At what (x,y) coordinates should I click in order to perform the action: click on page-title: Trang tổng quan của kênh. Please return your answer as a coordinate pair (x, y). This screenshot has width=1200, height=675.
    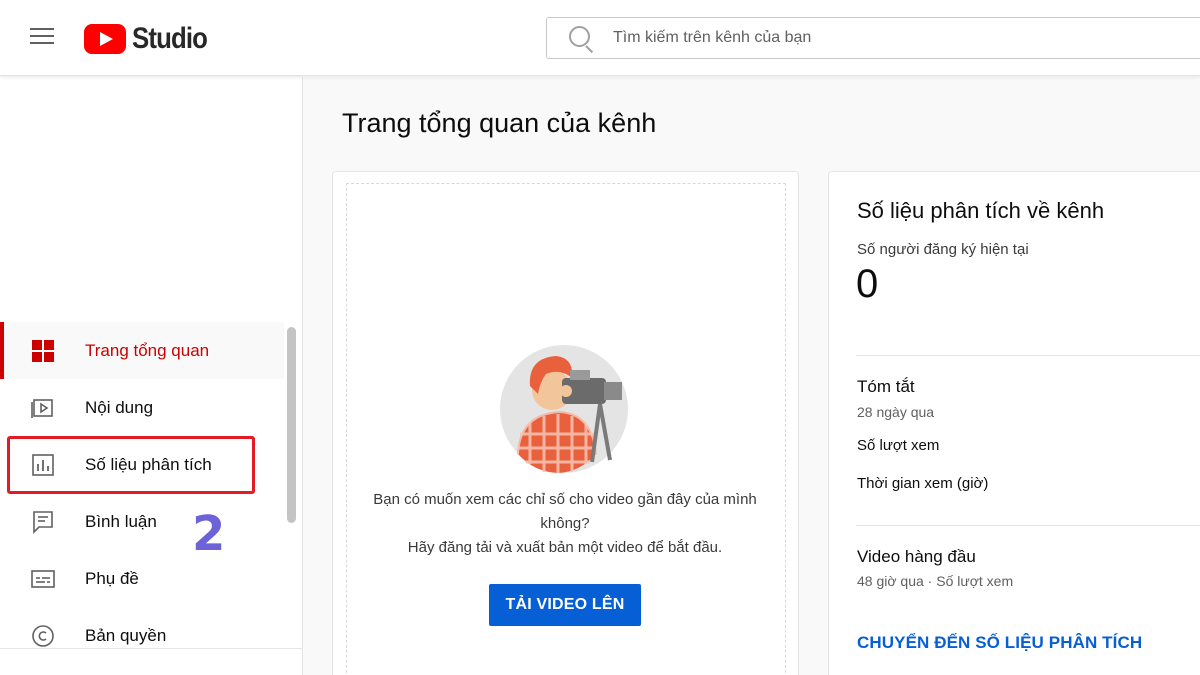
    Looking at the image, I should click on (499, 123).